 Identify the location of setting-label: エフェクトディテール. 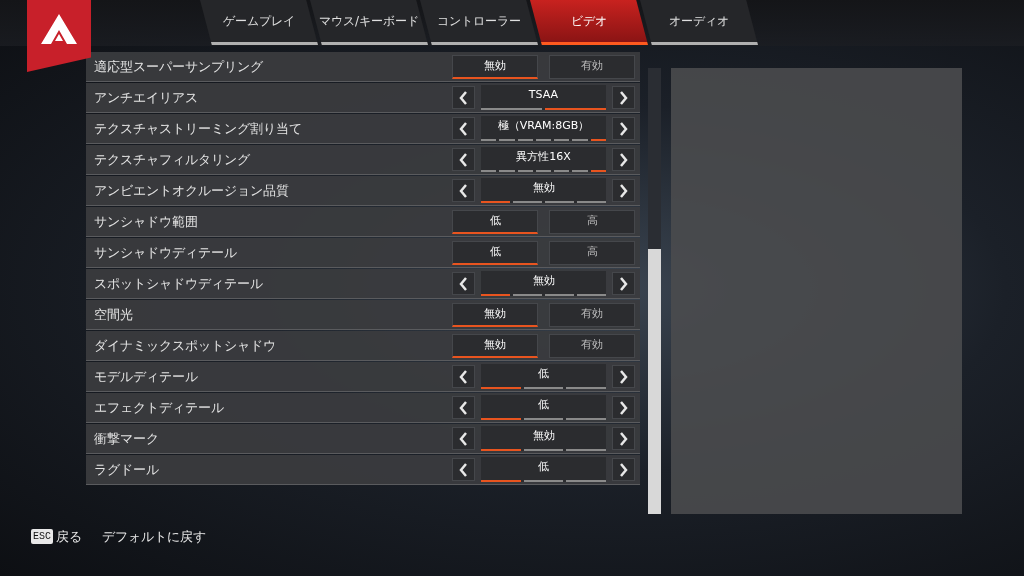
(159, 407).